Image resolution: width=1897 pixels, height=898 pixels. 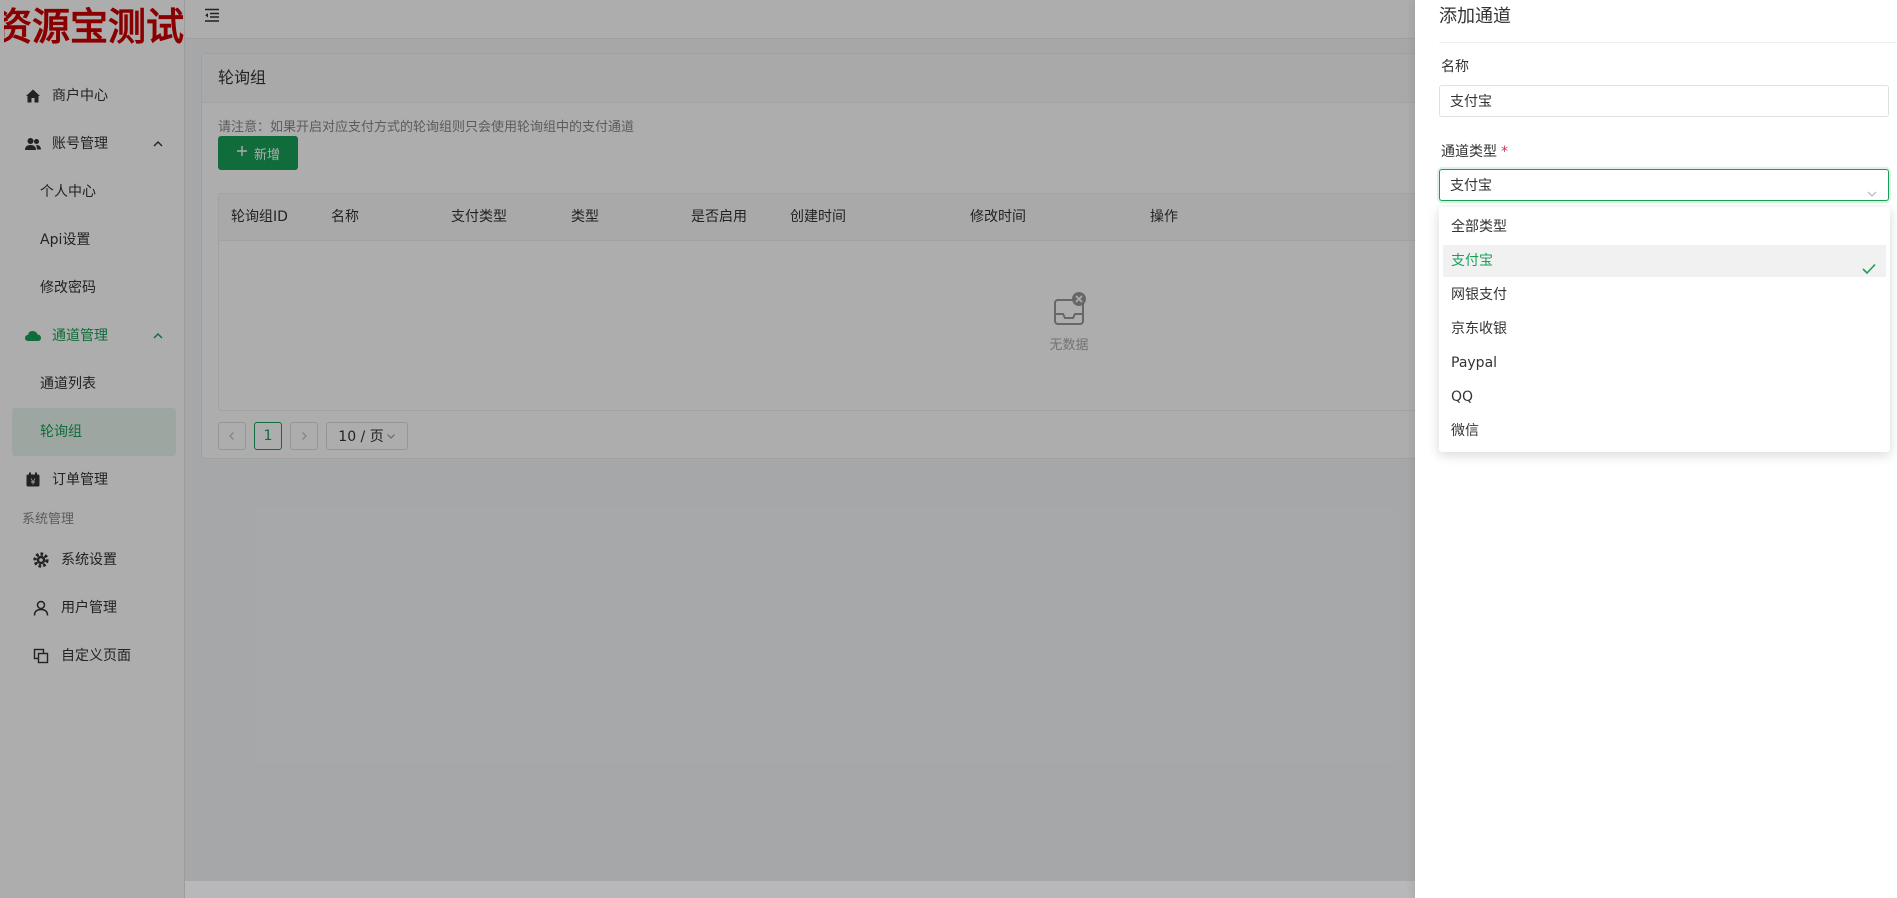 I want to click on checkmark-icon, so click(x=1869, y=265).